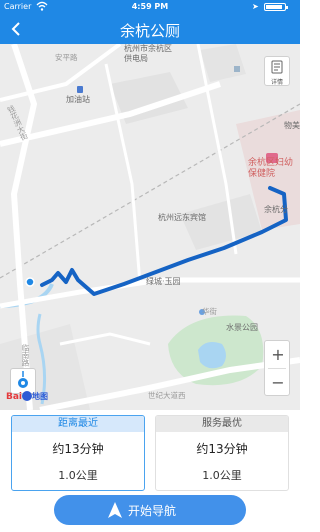 The height and width of the screenshot is (532, 320). What do you see at coordinates (242, 327) in the screenshot?
I see `map-label-garden: 水景公园` at bounding box center [242, 327].